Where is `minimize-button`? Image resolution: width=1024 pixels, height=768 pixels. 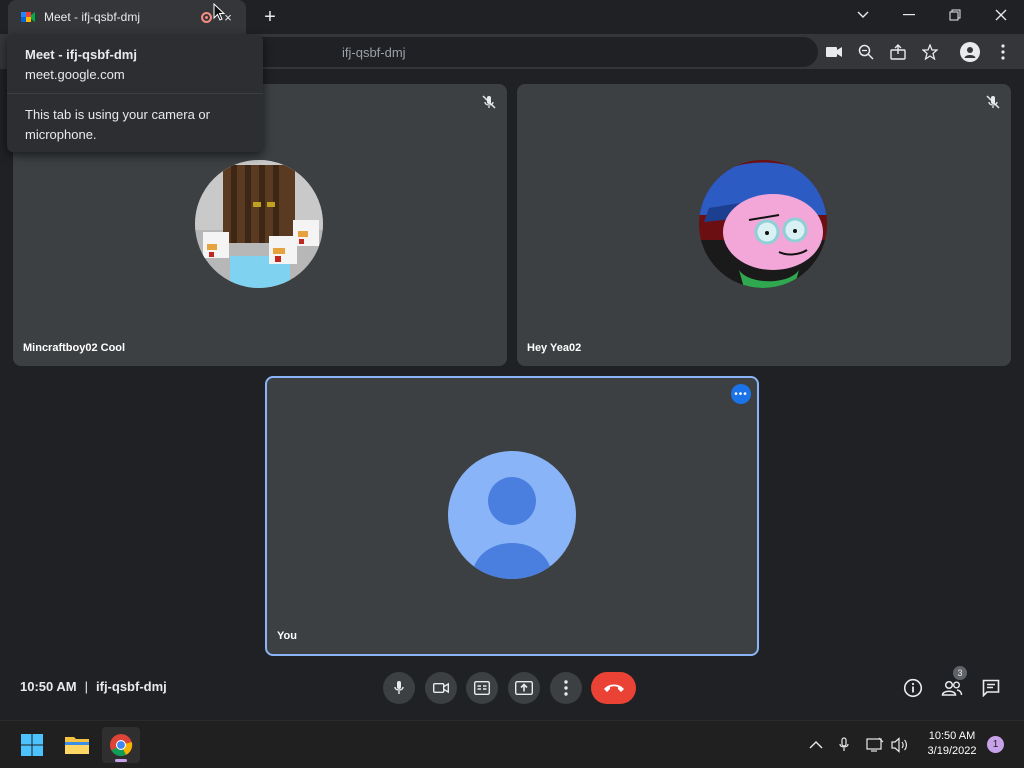
minimize-button is located at coordinates (909, 15).